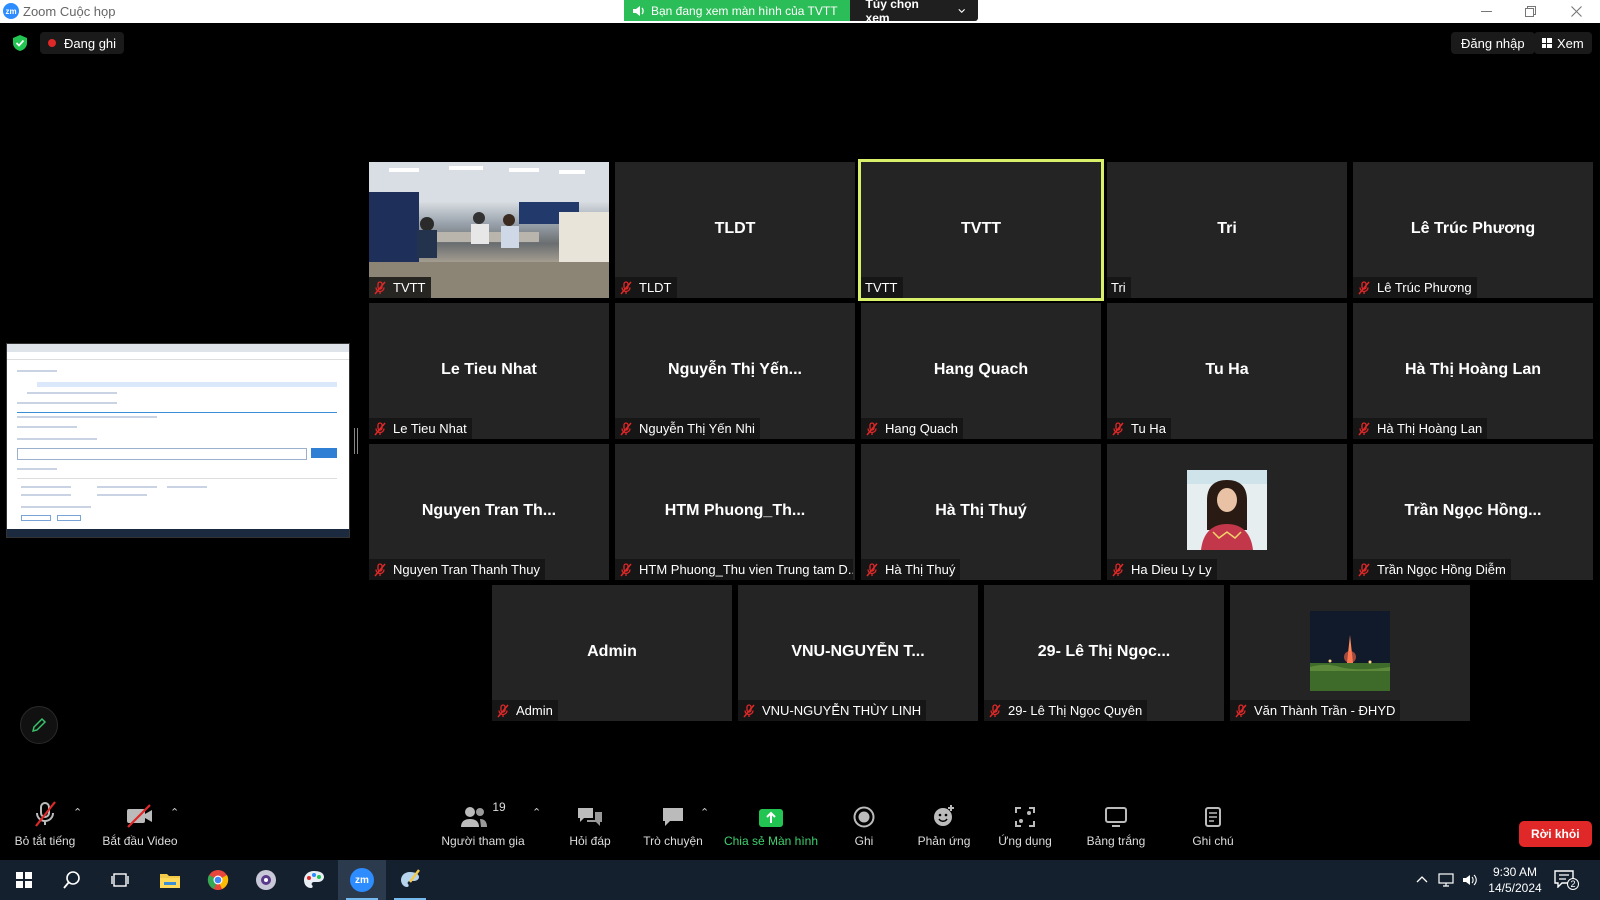  I want to click on volume-icon, so click(1470, 880).